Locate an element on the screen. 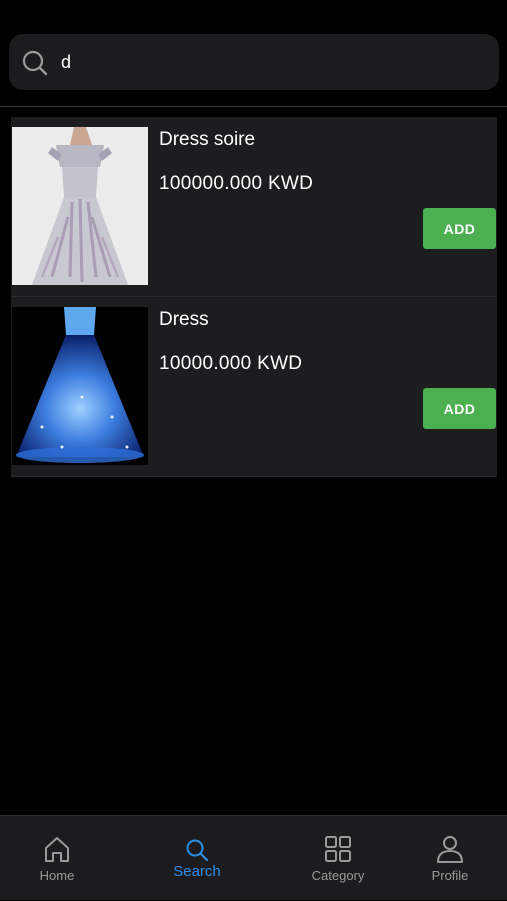 The image size is (507, 901). tab-label: Search is located at coordinates (197, 871).